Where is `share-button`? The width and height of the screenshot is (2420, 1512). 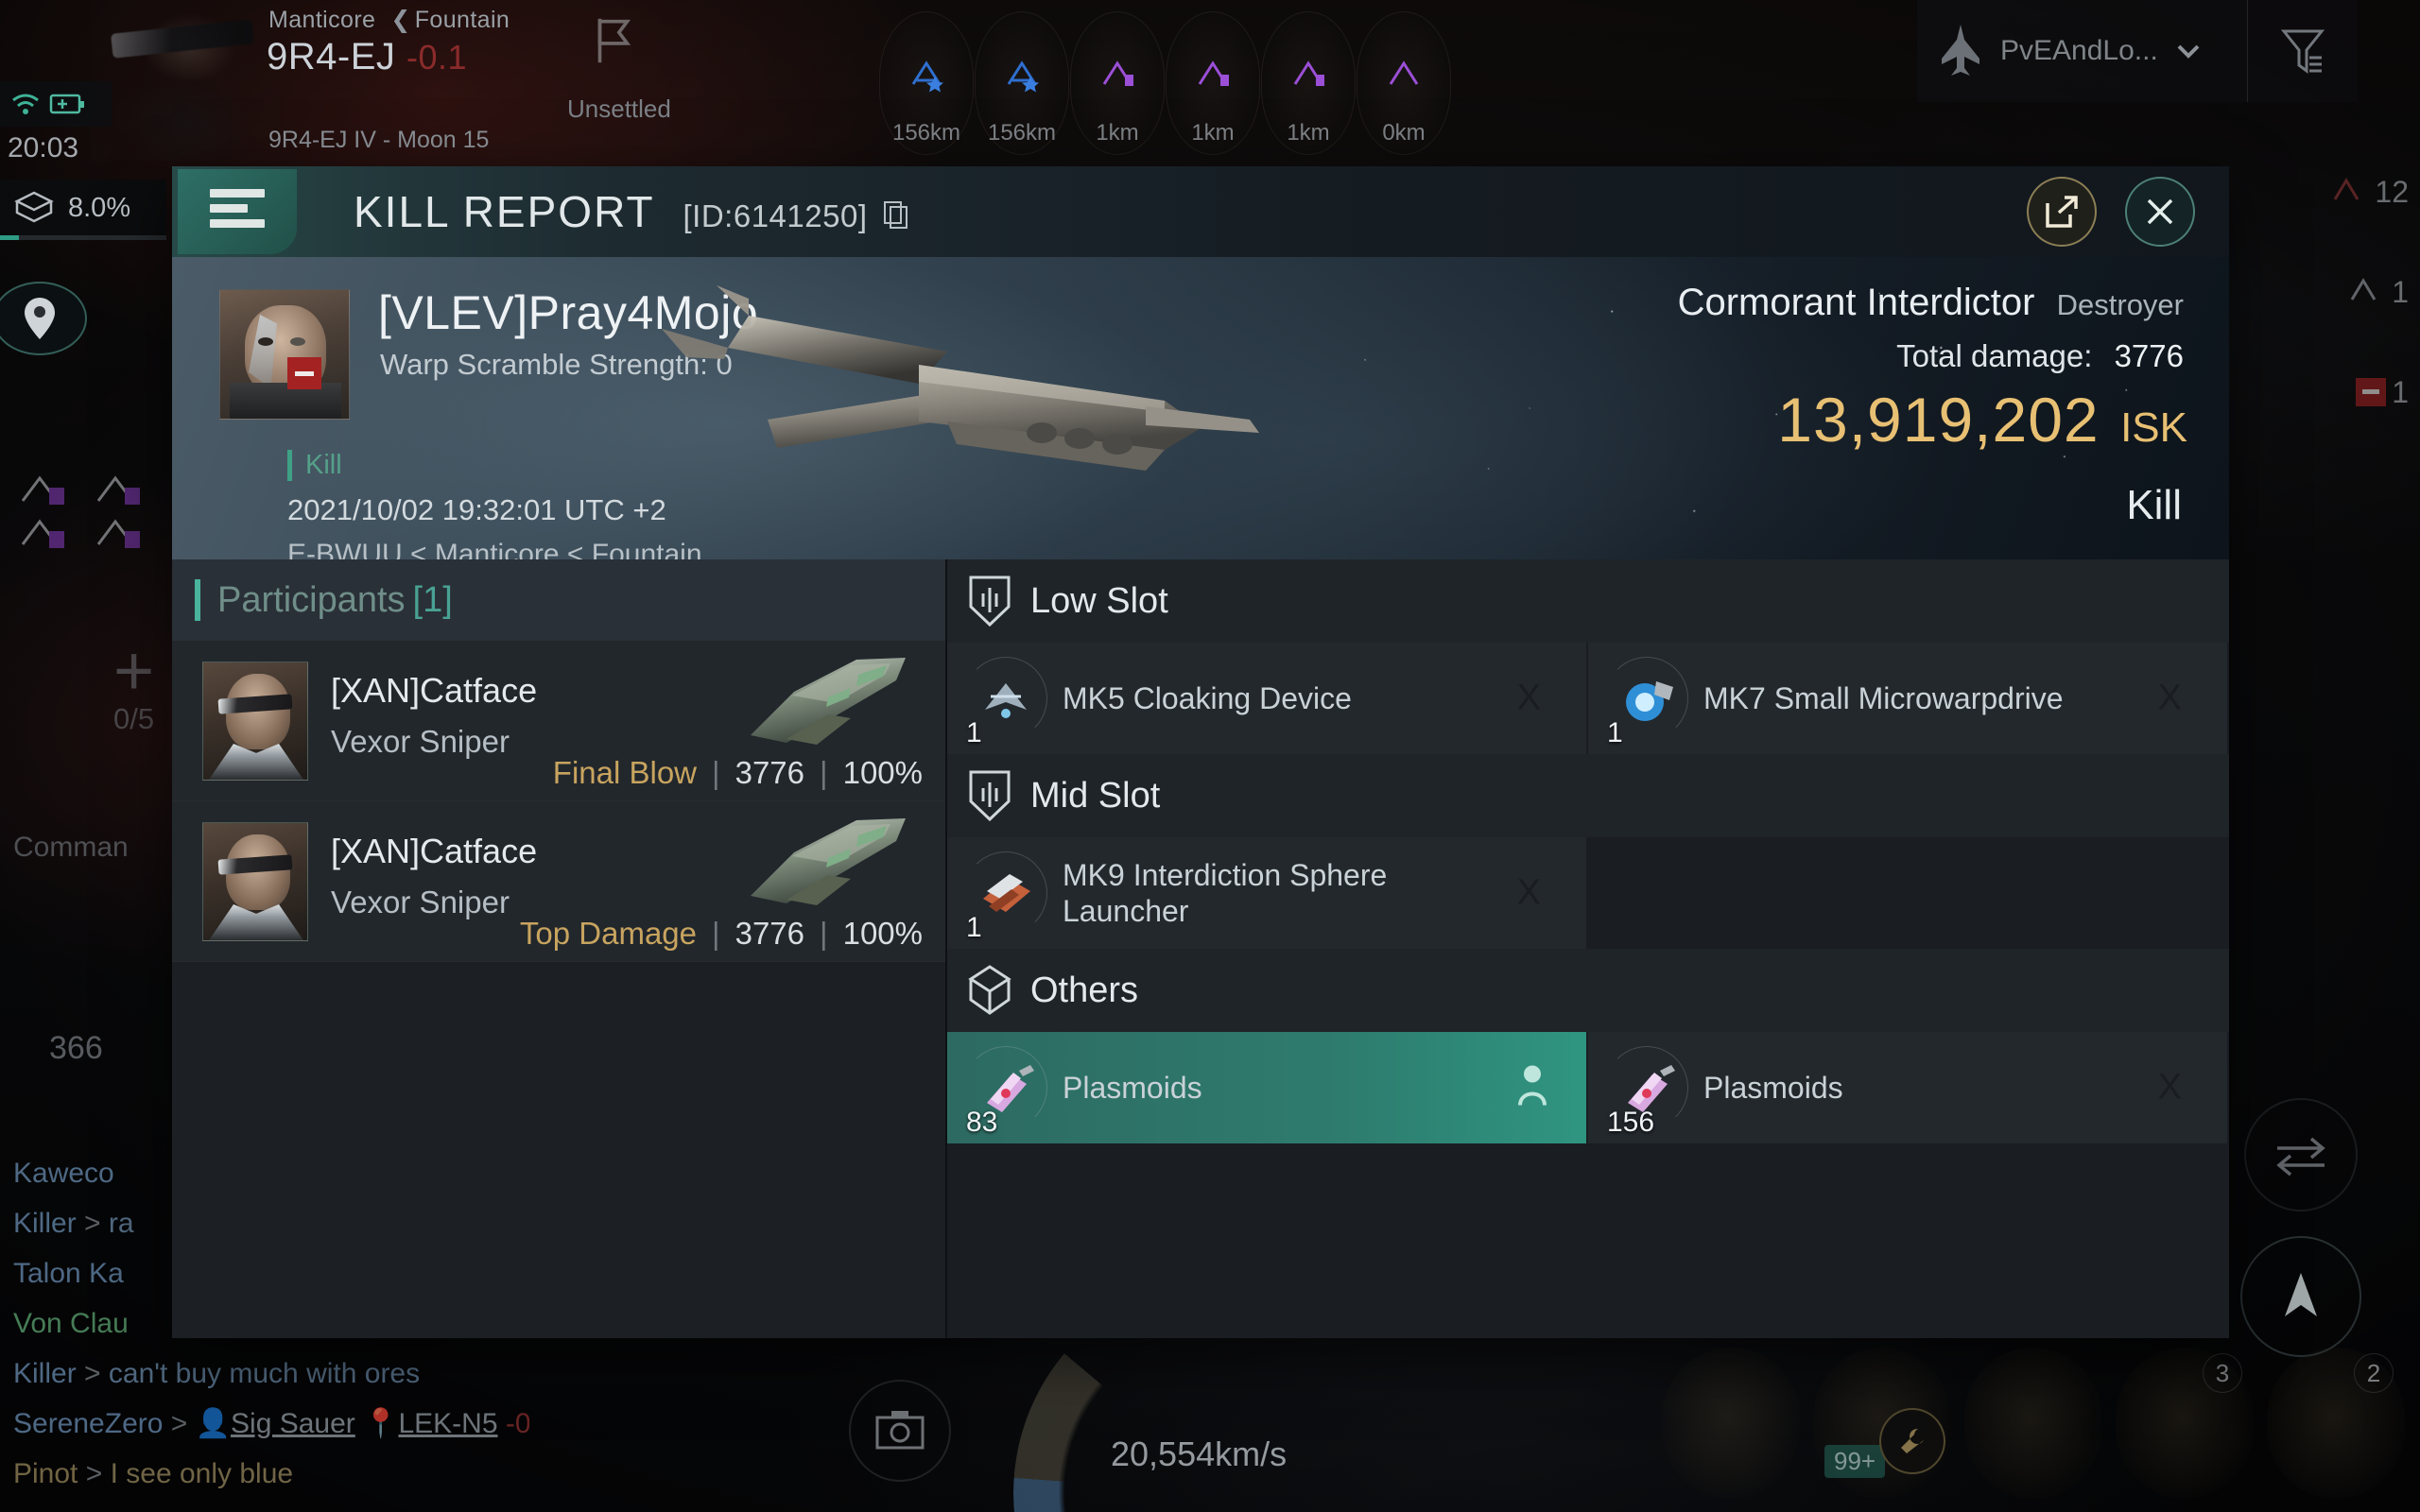
share-button is located at coordinates (2062, 212).